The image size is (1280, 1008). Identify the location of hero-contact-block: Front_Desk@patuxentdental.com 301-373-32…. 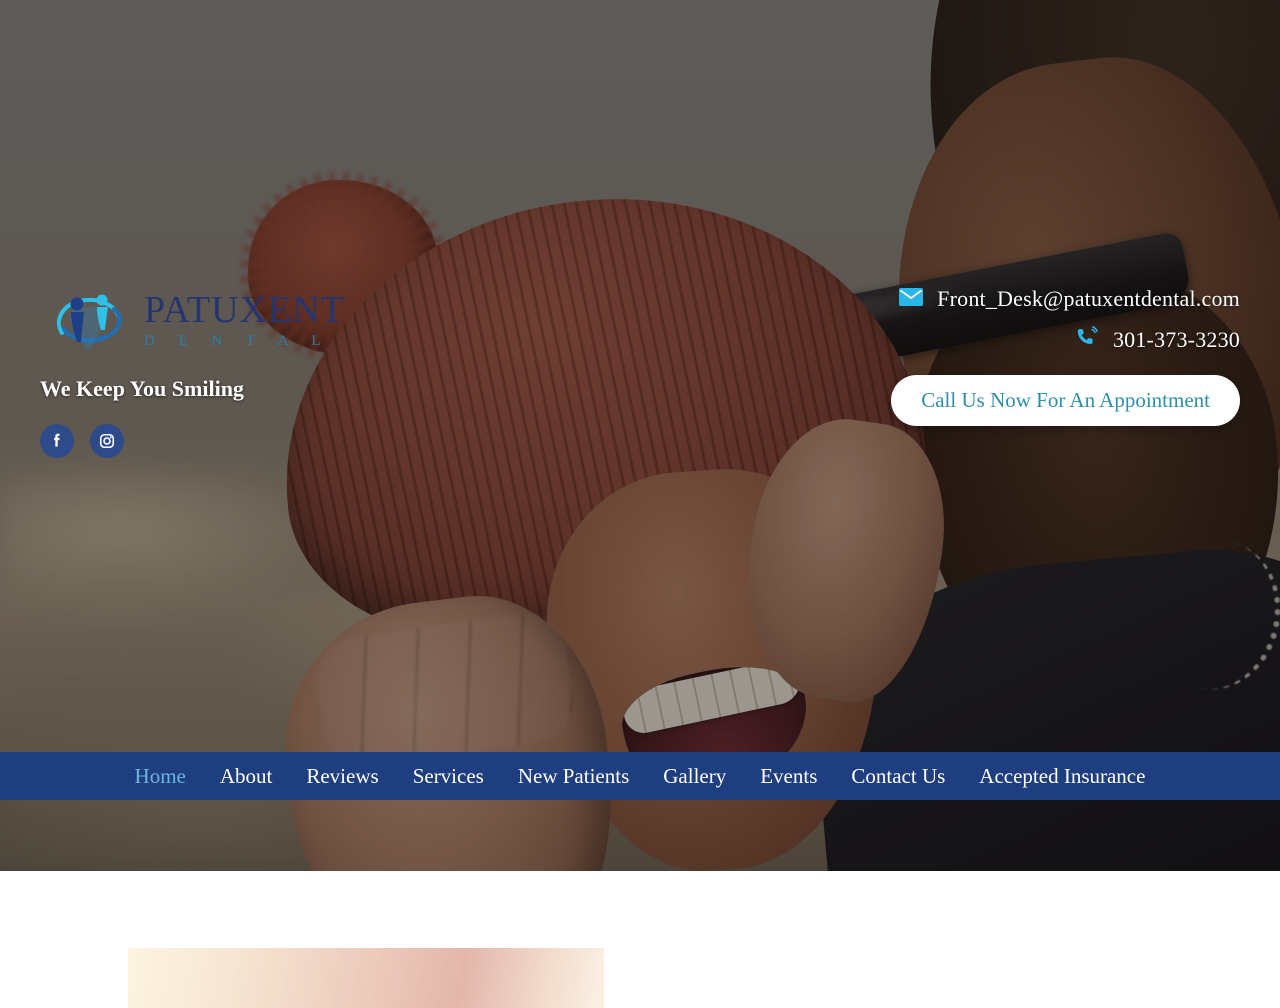
(980, 356).